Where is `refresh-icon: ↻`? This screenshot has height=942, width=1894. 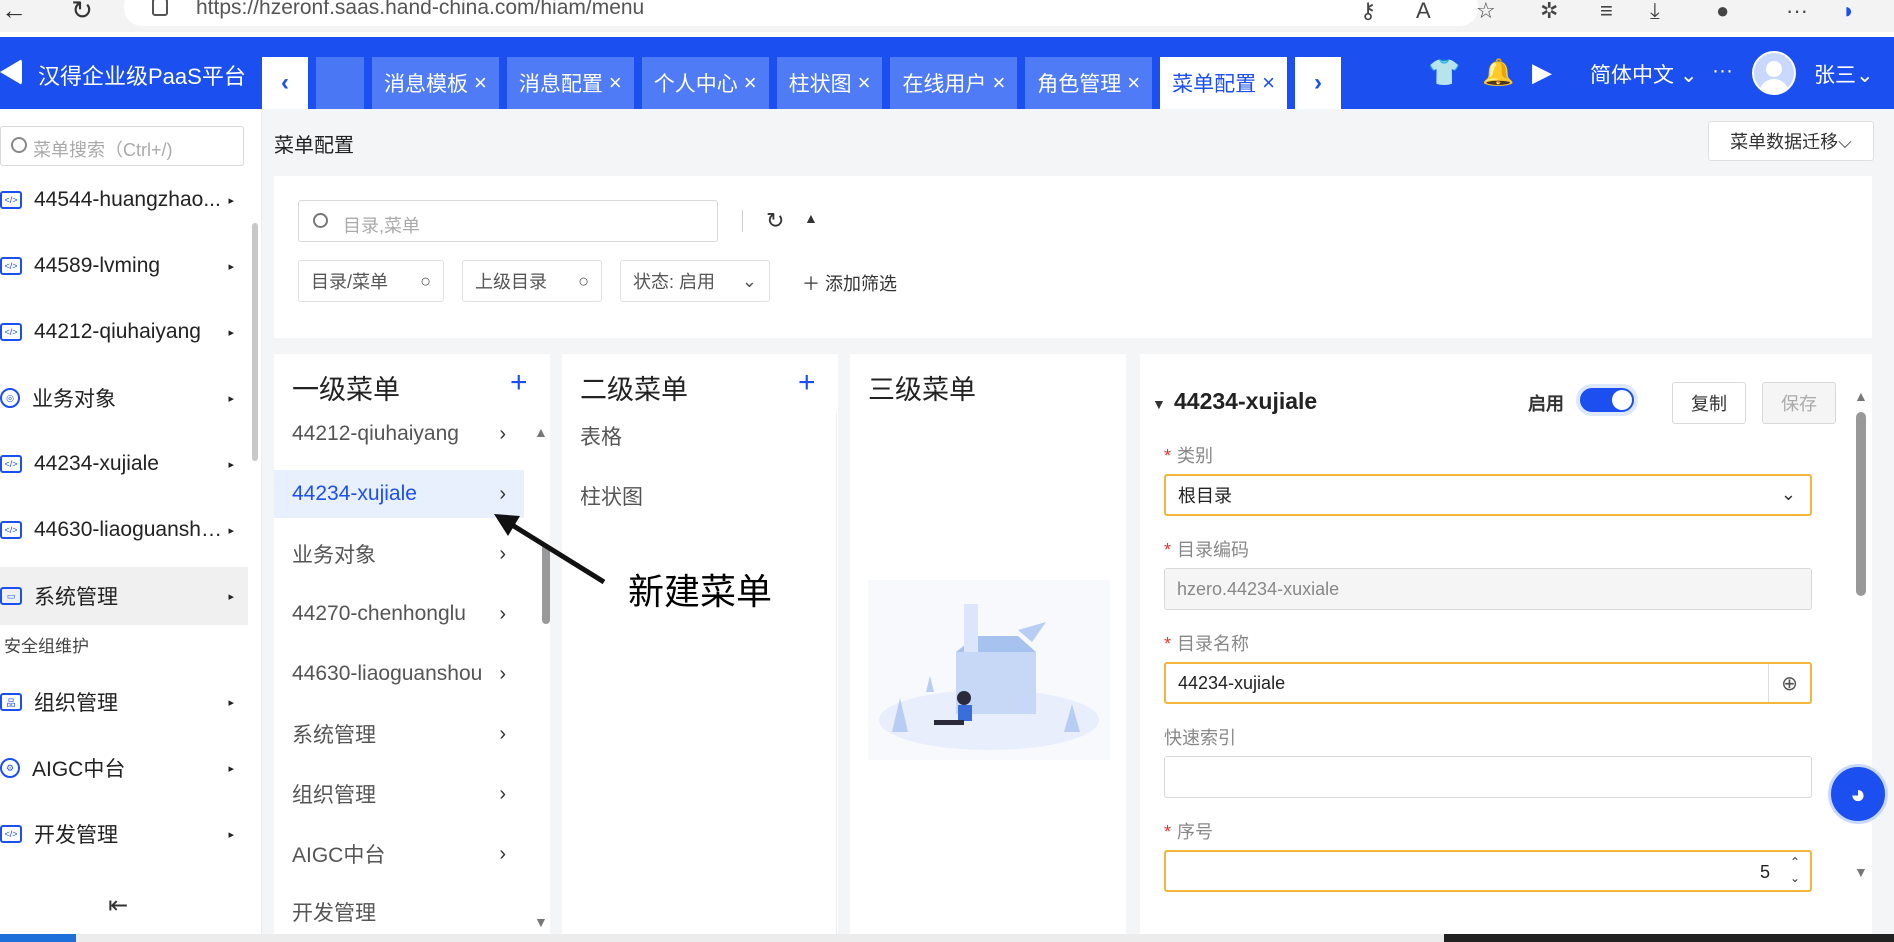 refresh-icon: ↻ is located at coordinates (775, 221).